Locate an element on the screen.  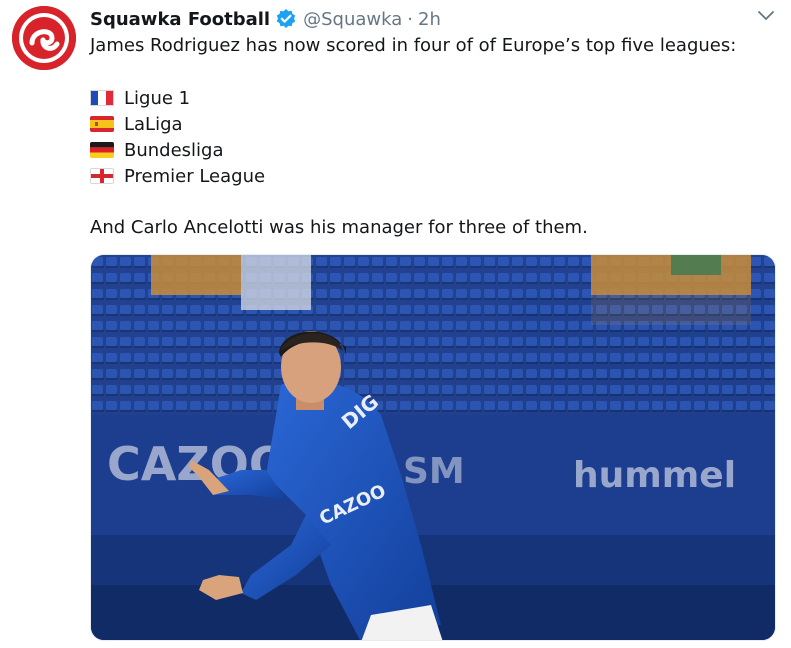
author-handle: @Squawka is located at coordinates (352, 19).